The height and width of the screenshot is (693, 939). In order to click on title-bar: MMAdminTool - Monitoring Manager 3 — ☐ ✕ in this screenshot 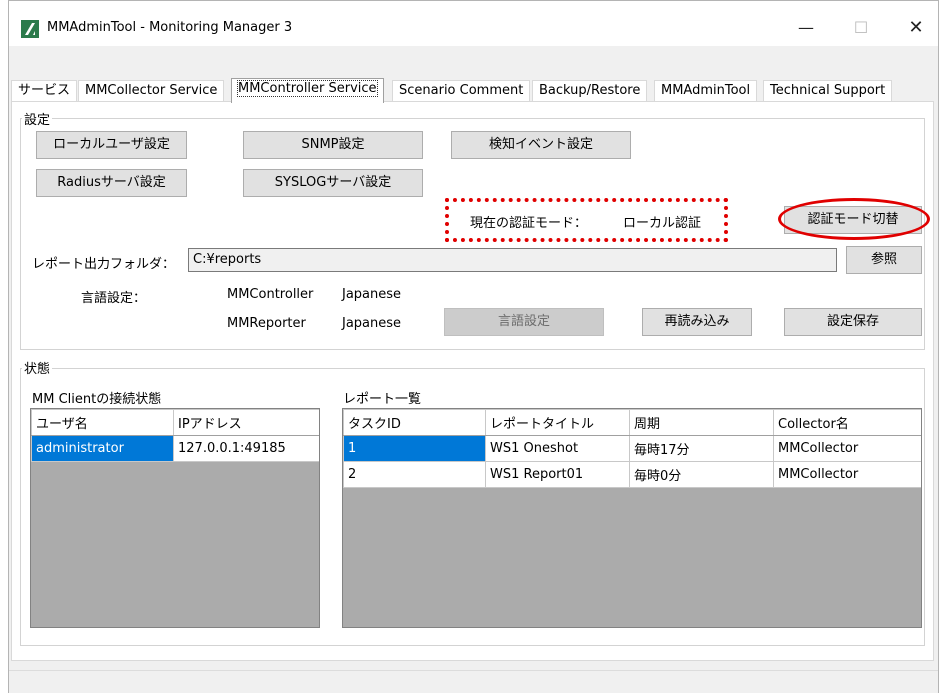, I will do `click(473, 23)`.